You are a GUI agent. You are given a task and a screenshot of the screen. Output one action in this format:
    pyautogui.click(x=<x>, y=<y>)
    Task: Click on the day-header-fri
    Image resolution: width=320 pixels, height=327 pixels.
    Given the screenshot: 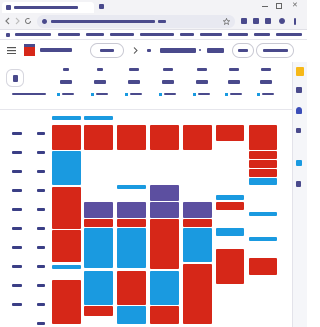 What is the action you would take?
    pyautogui.click(x=206, y=86)
    